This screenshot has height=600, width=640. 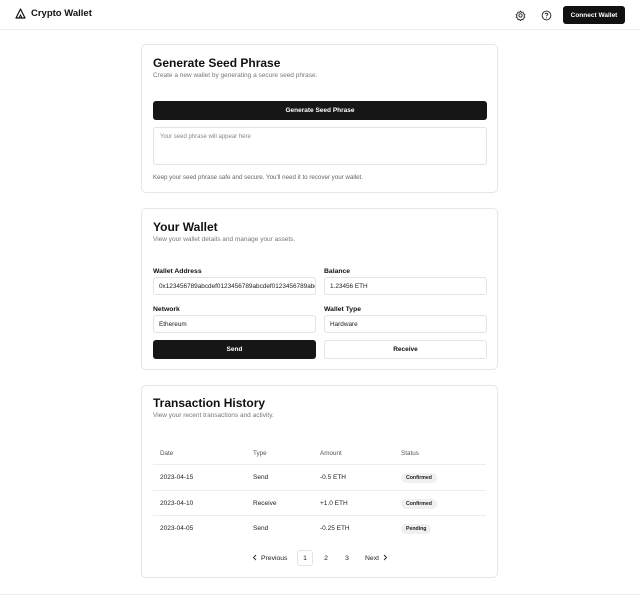 I want to click on help-circle-icon, so click(x=546, y=15).